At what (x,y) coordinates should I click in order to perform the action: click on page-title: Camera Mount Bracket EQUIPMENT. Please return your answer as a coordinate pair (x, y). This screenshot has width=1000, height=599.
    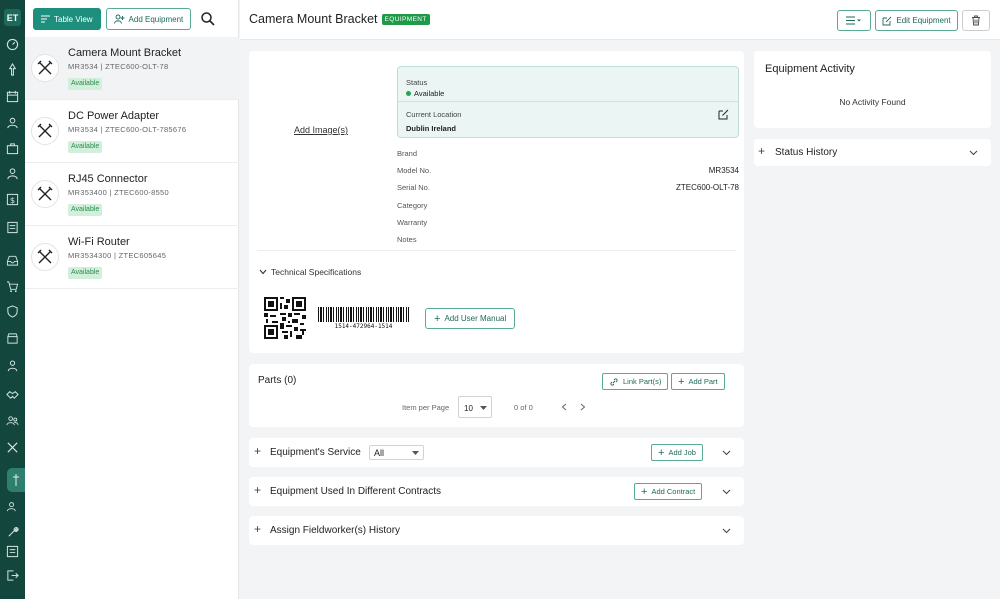
    Looking at the image, I should click on (339, 19).